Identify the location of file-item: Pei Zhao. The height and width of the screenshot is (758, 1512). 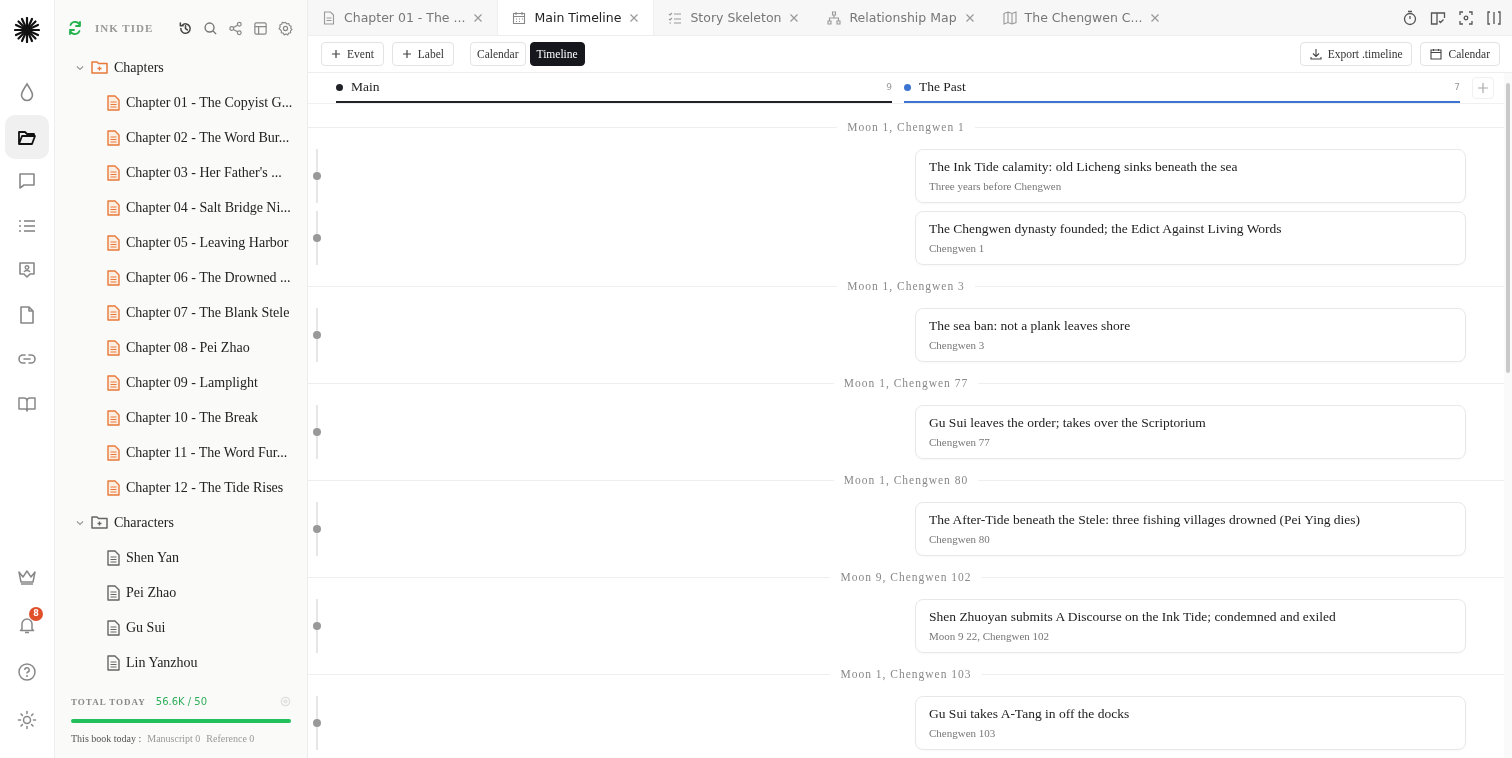
(181, 592).